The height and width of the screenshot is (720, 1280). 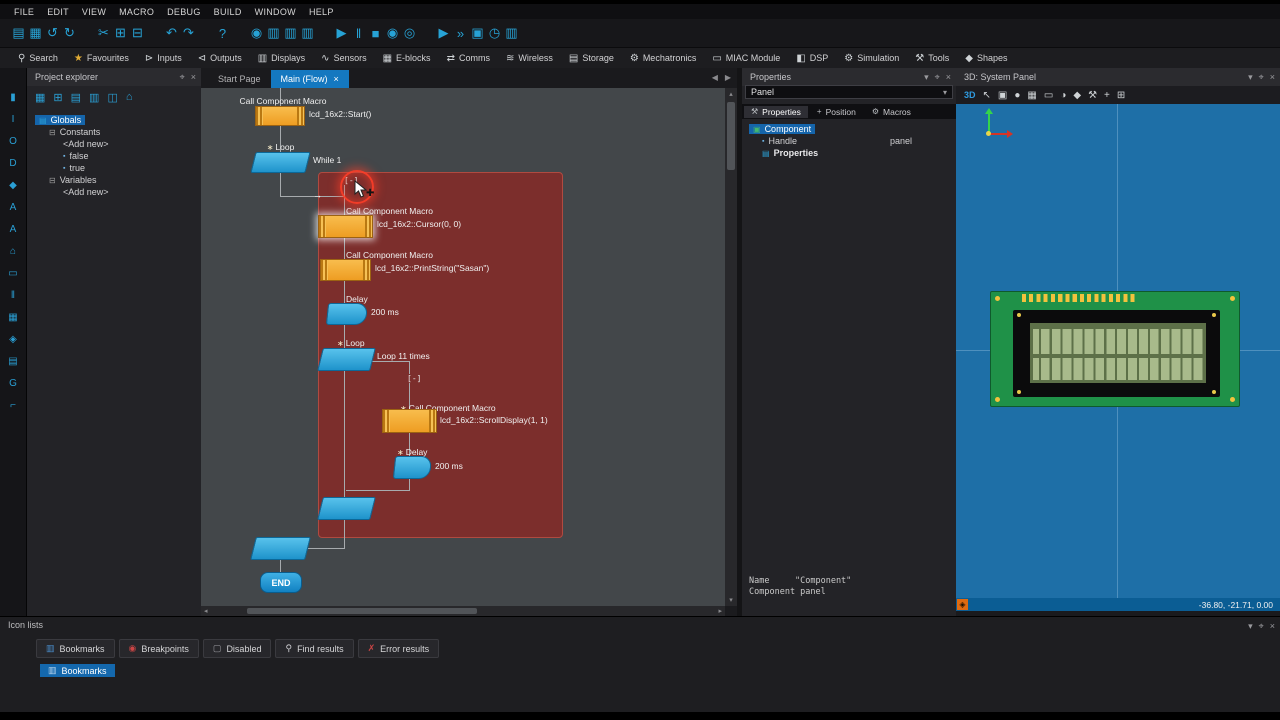 I want to click on flow-icon: O, so click(x=13, y=141).